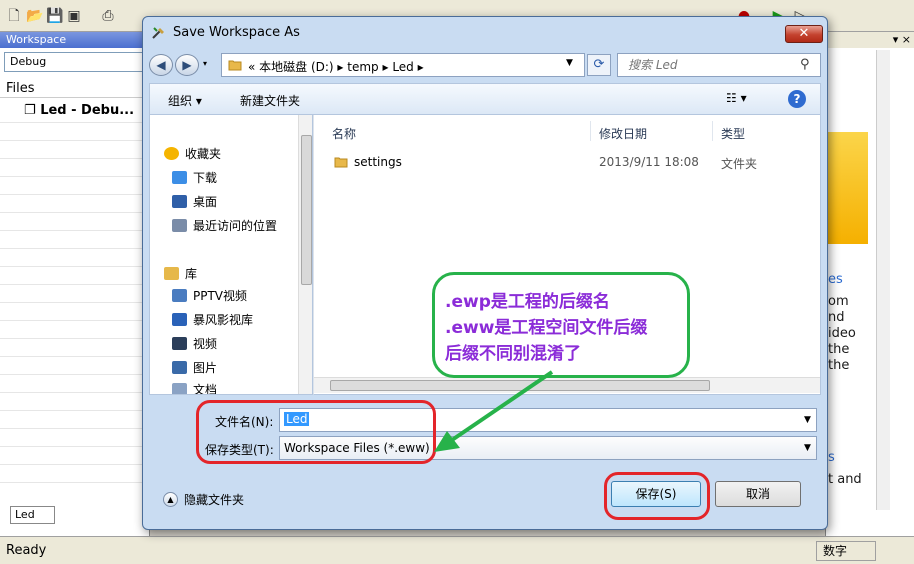 Image resolution: width=914 pixels, height=564 pixels. Describe the element at coordinates (108, 16) in the screenshot. I see `print-icon: ⎙` at that location.